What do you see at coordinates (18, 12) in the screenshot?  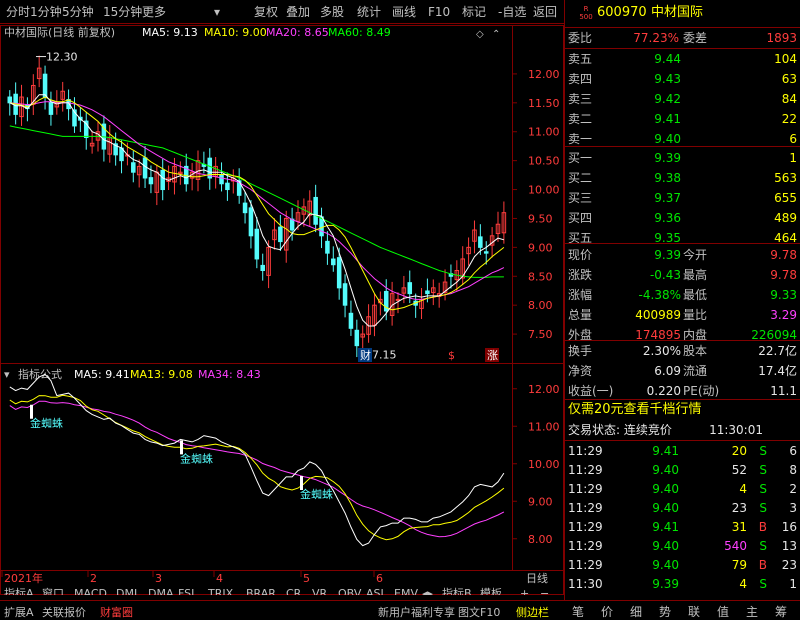 I see `toolbar-0: 分时` at bounding box center [18, 12].